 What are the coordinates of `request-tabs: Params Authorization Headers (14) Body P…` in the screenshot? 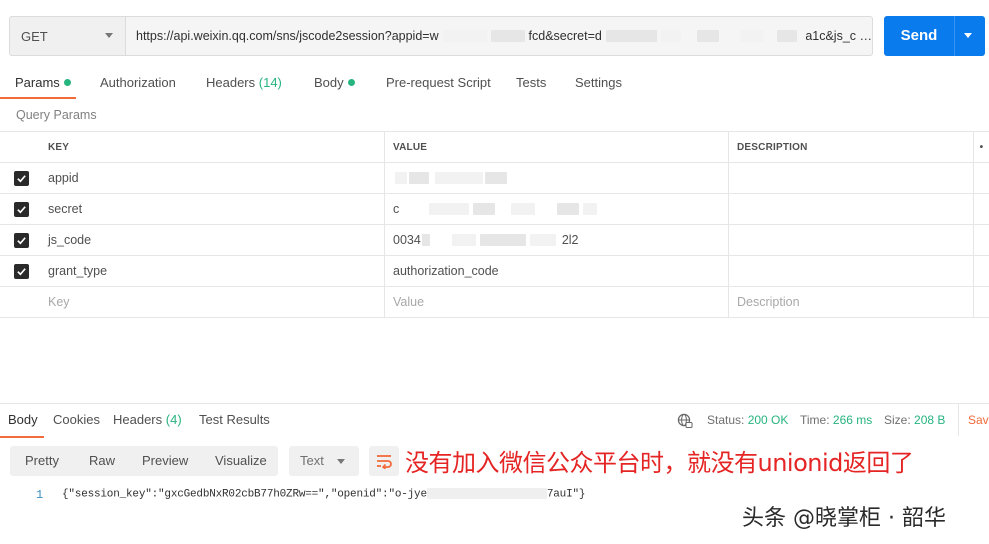 It's located at (494, 84).